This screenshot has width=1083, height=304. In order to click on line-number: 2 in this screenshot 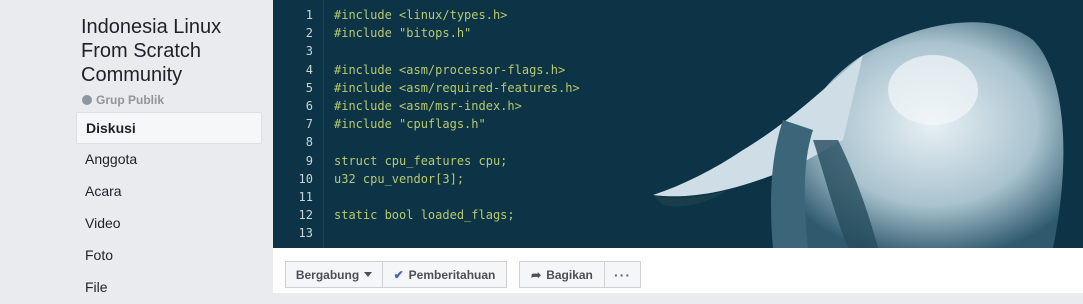, I will do `click(309, 33)`.